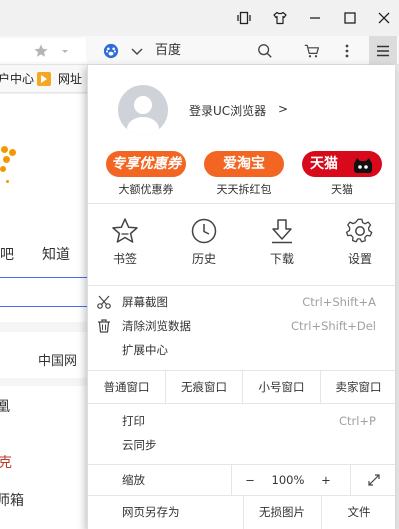 This screenshot has height=529, width=399. What do you see at coordinates (127, 387) in the screenshot?
I see `normal-window-button: 普通窗口` at bounding box center [127, 387].